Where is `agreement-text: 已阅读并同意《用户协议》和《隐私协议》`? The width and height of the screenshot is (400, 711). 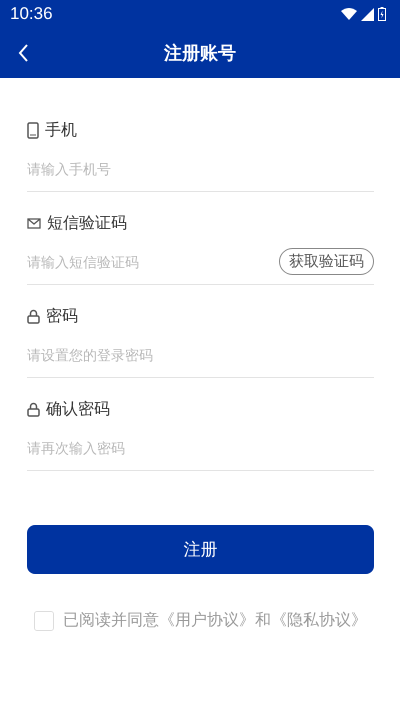 agreement-text: 已阅读并同意《用户协议》和《隐私协议》 is located at coordinates (215, 620).